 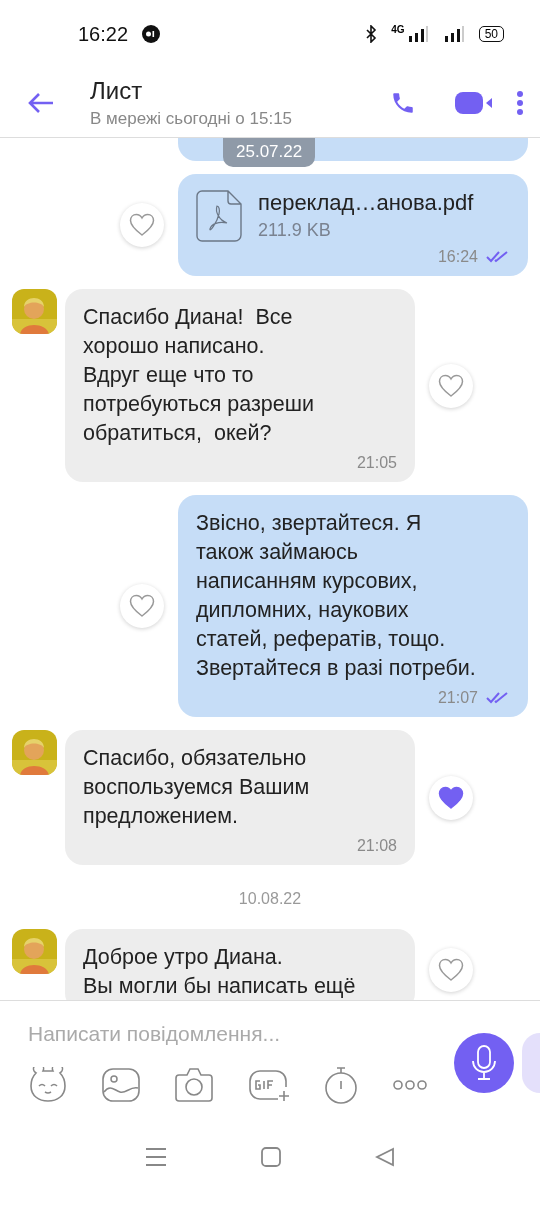 What do you see at coordinates (474, 102) in the screenshot?
I see `video-call-button` at bounding box center [474, 102].